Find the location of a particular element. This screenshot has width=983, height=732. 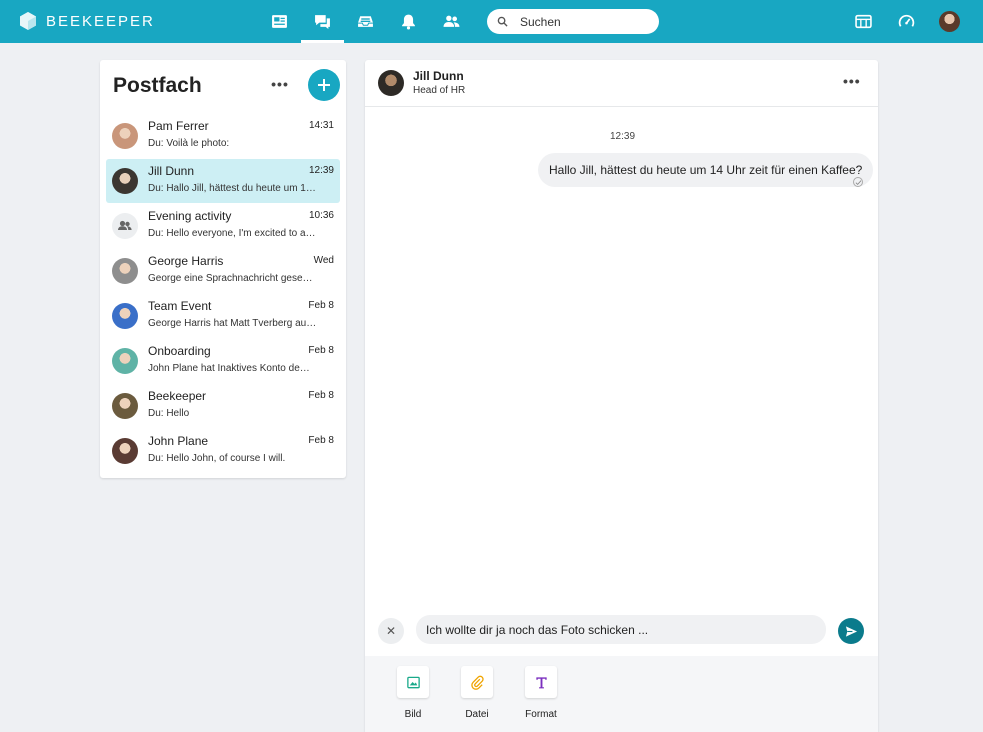

conversation-time: 14:31 is located at coordinates (321, 125).